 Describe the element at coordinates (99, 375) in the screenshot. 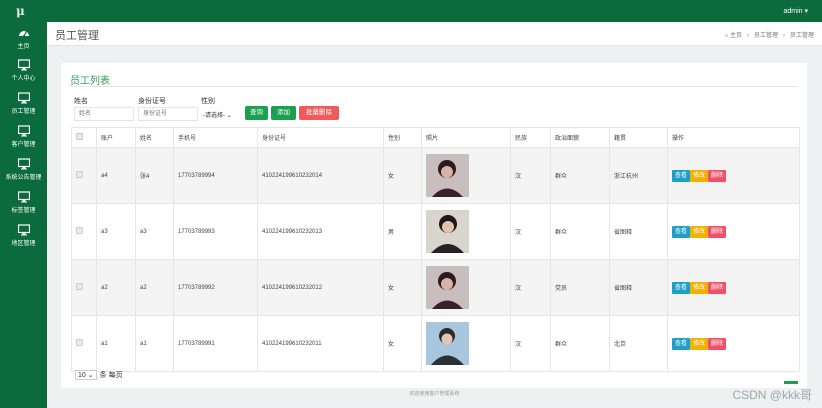

I see `pagination: 10 ⌄ 条 每页` at that location.